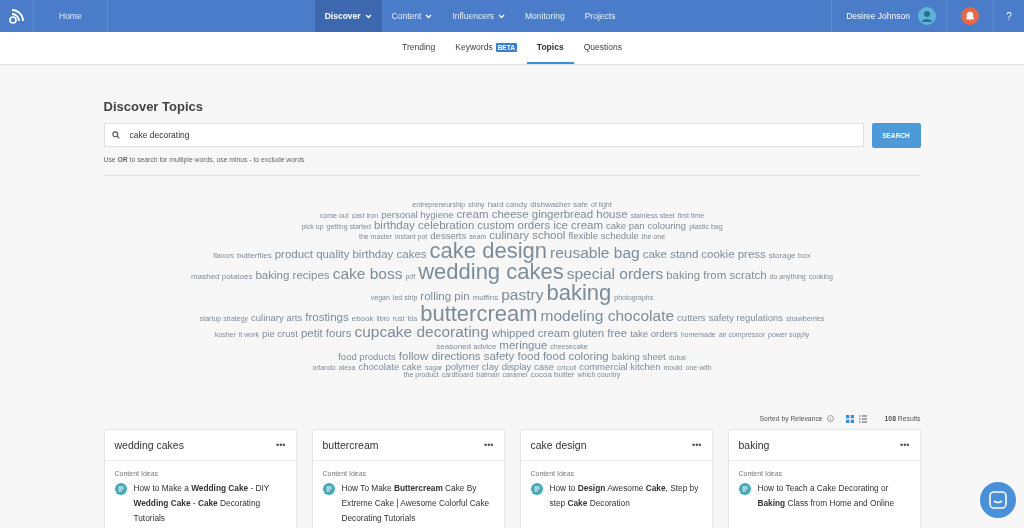 This screenshot has height=528, width=1024. I want to click on cloud-word: whipped cream, so click(530, 333).